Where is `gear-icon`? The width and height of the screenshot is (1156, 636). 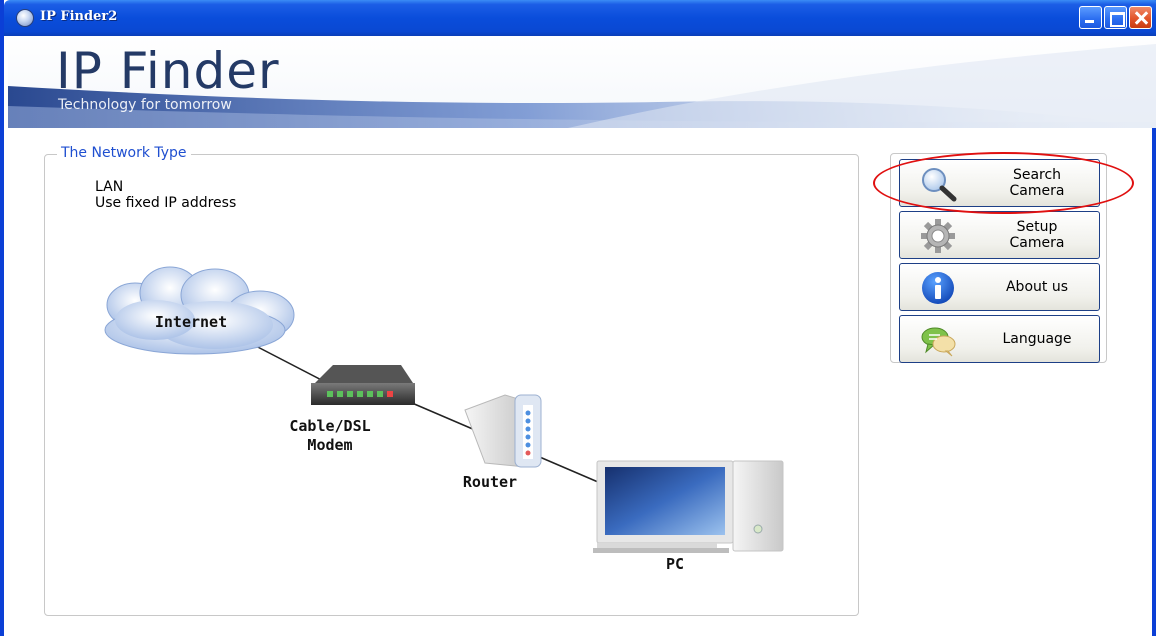
gear-icon is located at coordinates (938, 236).